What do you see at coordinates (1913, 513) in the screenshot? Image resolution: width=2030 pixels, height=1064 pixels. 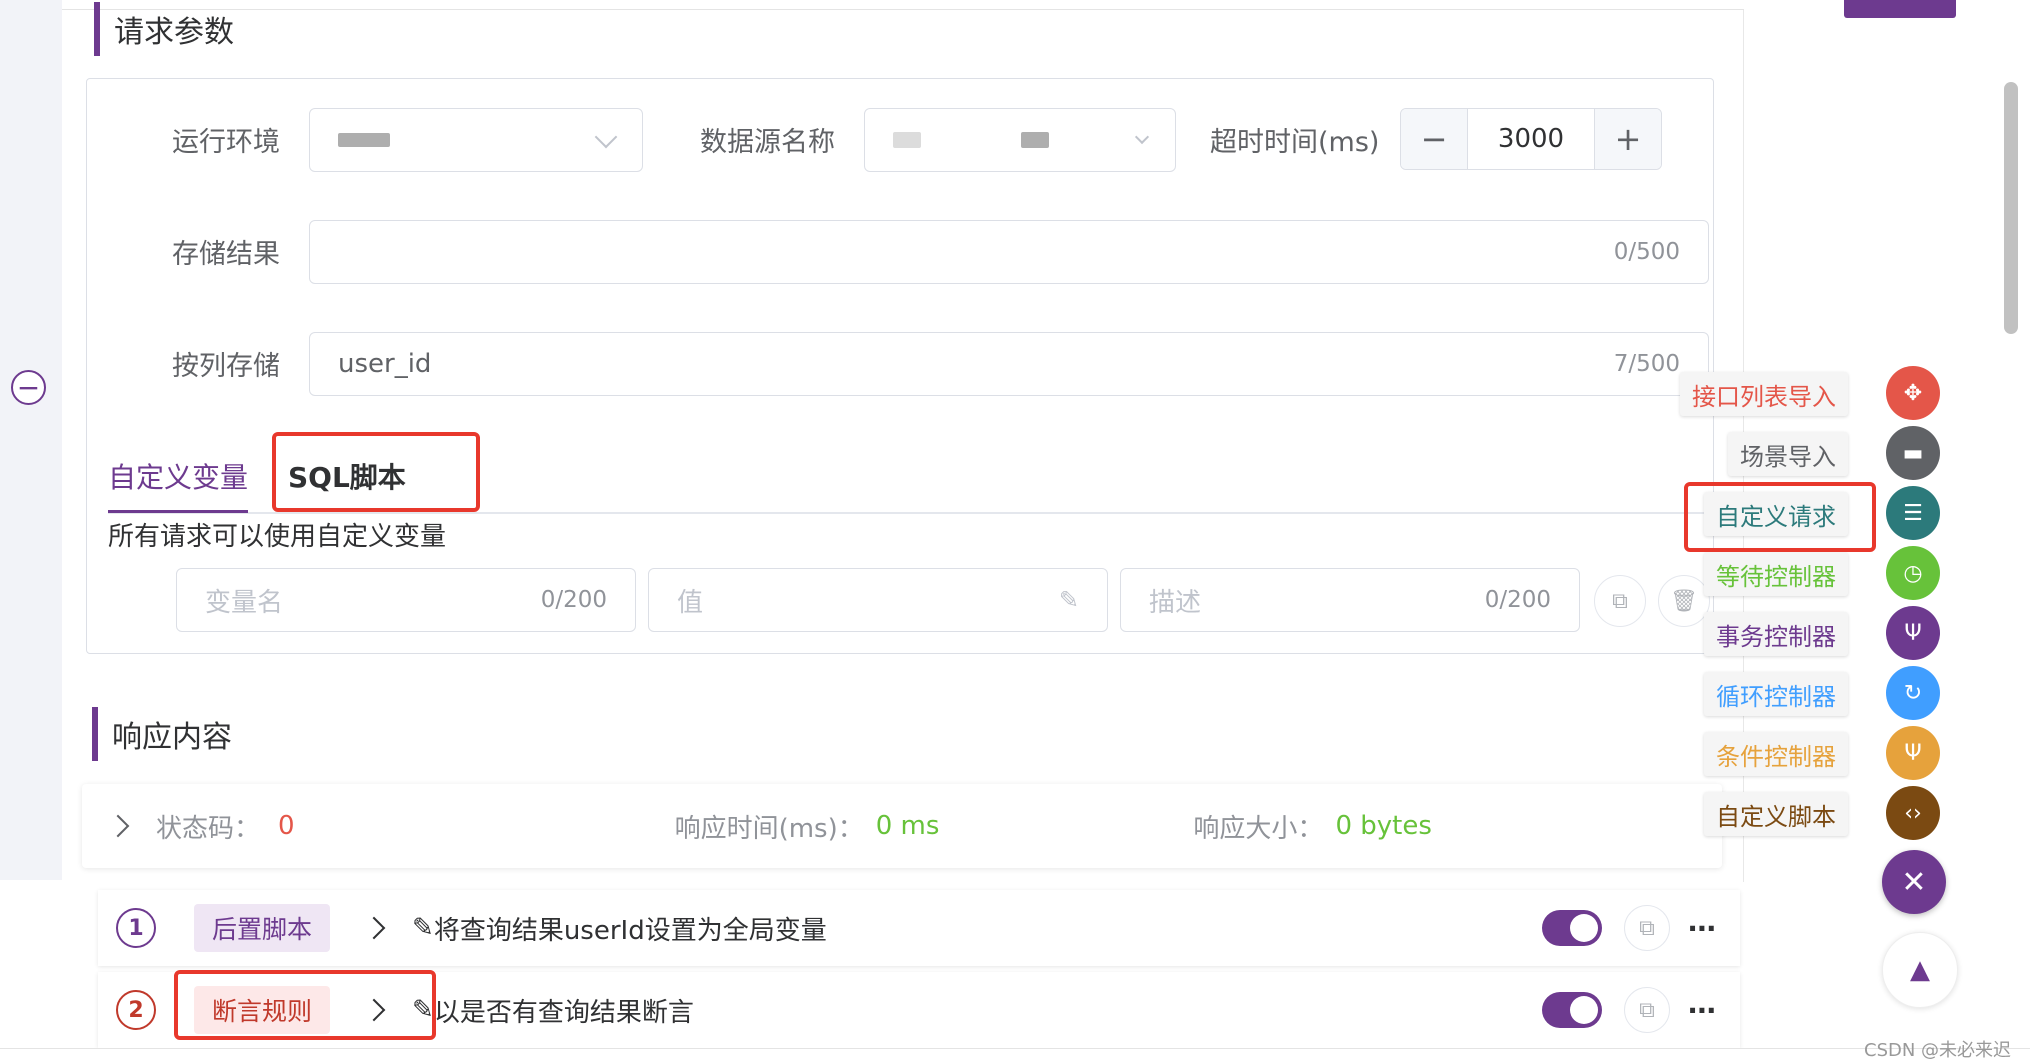 I see `custom-request-icon: ☰` at bounding box center [1913, 513].